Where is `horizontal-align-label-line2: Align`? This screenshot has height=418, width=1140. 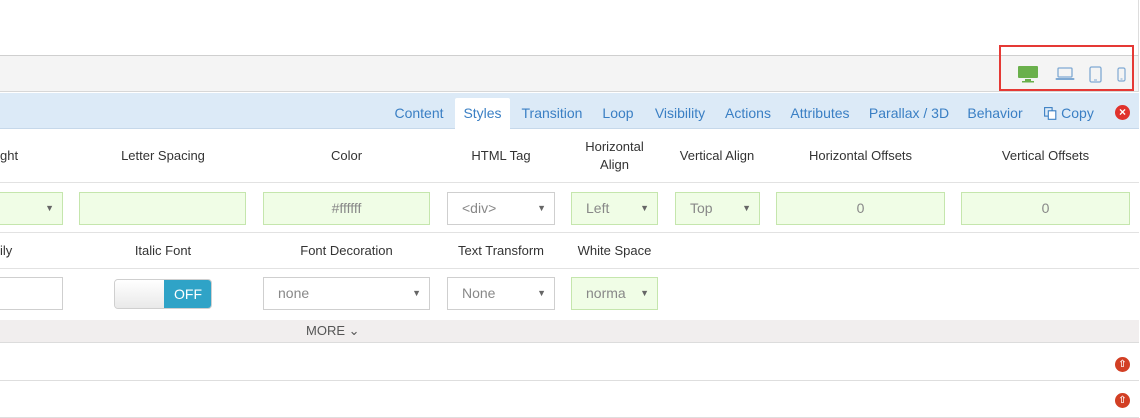
horizontal-align-label-line2: Align is located at coordinates (614, 164).